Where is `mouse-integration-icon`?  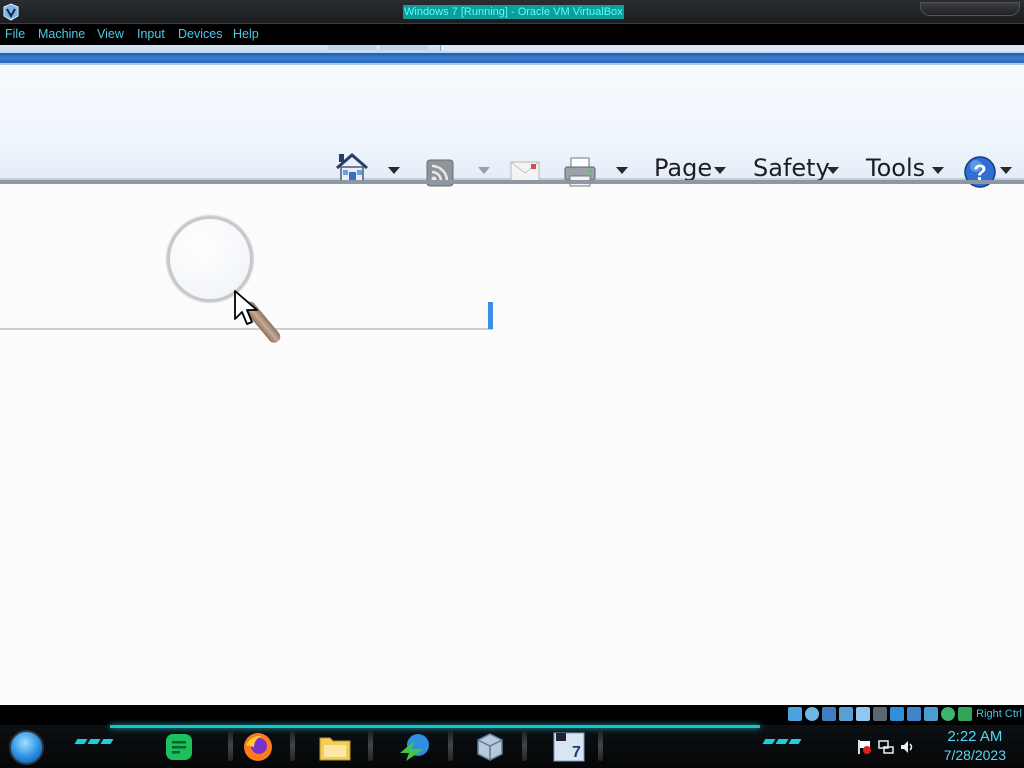
mouse-integration-icon is located at coordinates (965, 714).